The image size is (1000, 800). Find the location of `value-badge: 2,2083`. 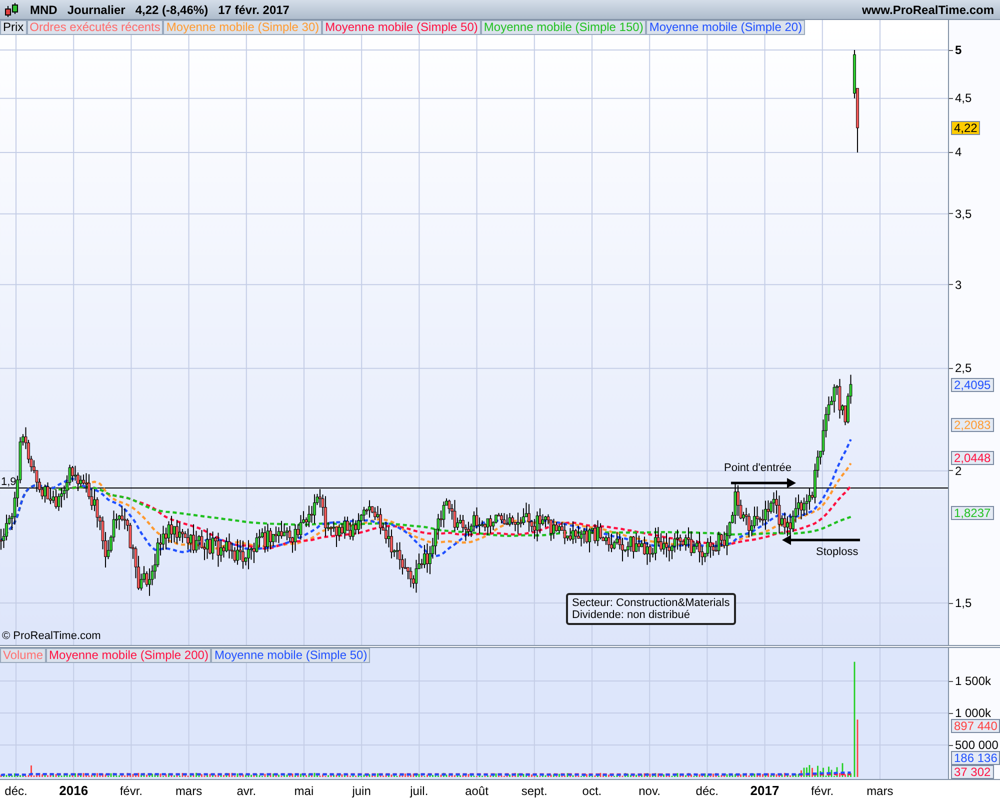

value-badge: 2,2083 is located at coordinates (972, 425).